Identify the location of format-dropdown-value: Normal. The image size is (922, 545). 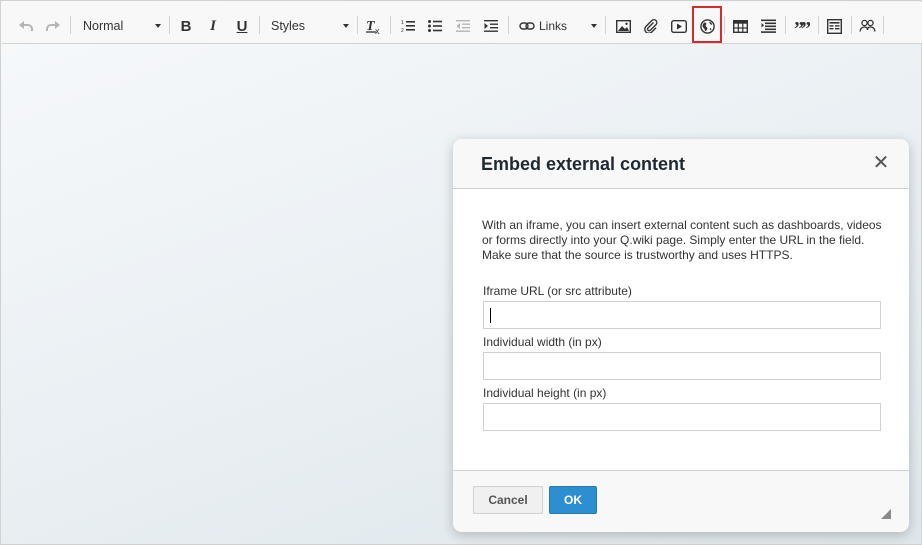
(103, 26).